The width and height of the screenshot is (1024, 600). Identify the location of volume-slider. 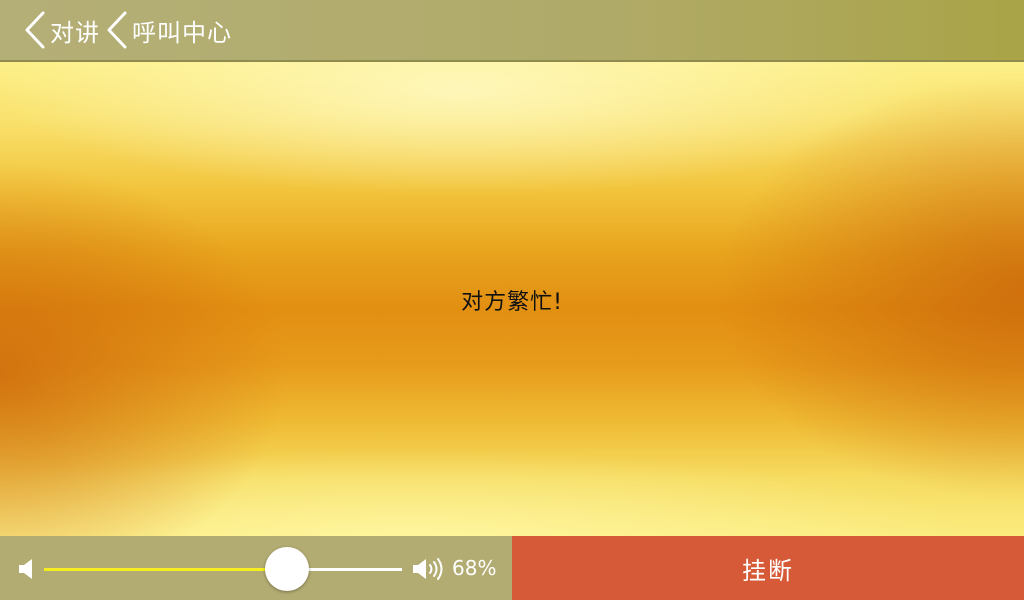
(223, 569).